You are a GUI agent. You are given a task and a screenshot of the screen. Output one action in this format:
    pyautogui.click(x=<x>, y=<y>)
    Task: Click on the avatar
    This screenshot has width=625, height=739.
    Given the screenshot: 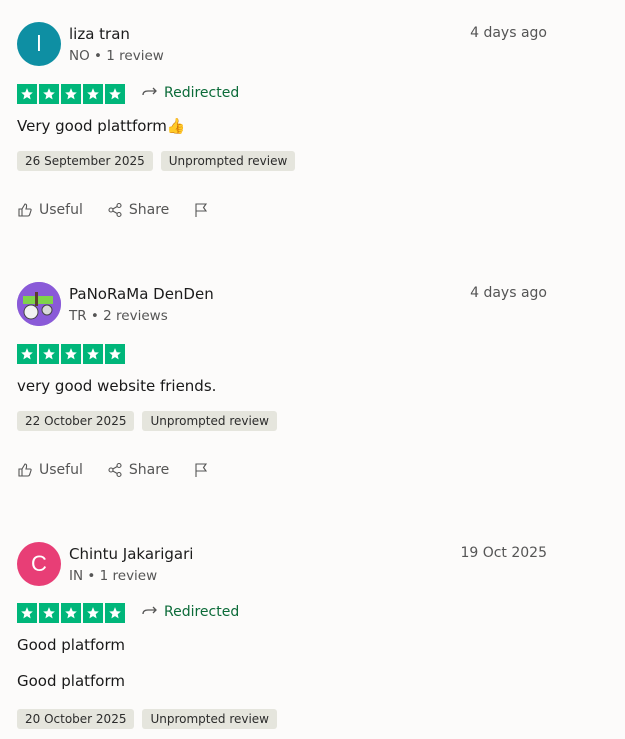 What is the action you would take?
    pyautogui.click(x=39, y=304)
    